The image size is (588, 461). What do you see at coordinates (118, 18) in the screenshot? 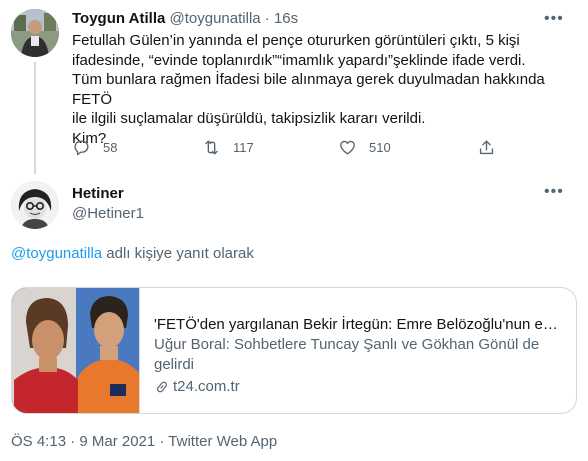
I see `author-name: Toygun Atilla` at bounding box center [118, 18].